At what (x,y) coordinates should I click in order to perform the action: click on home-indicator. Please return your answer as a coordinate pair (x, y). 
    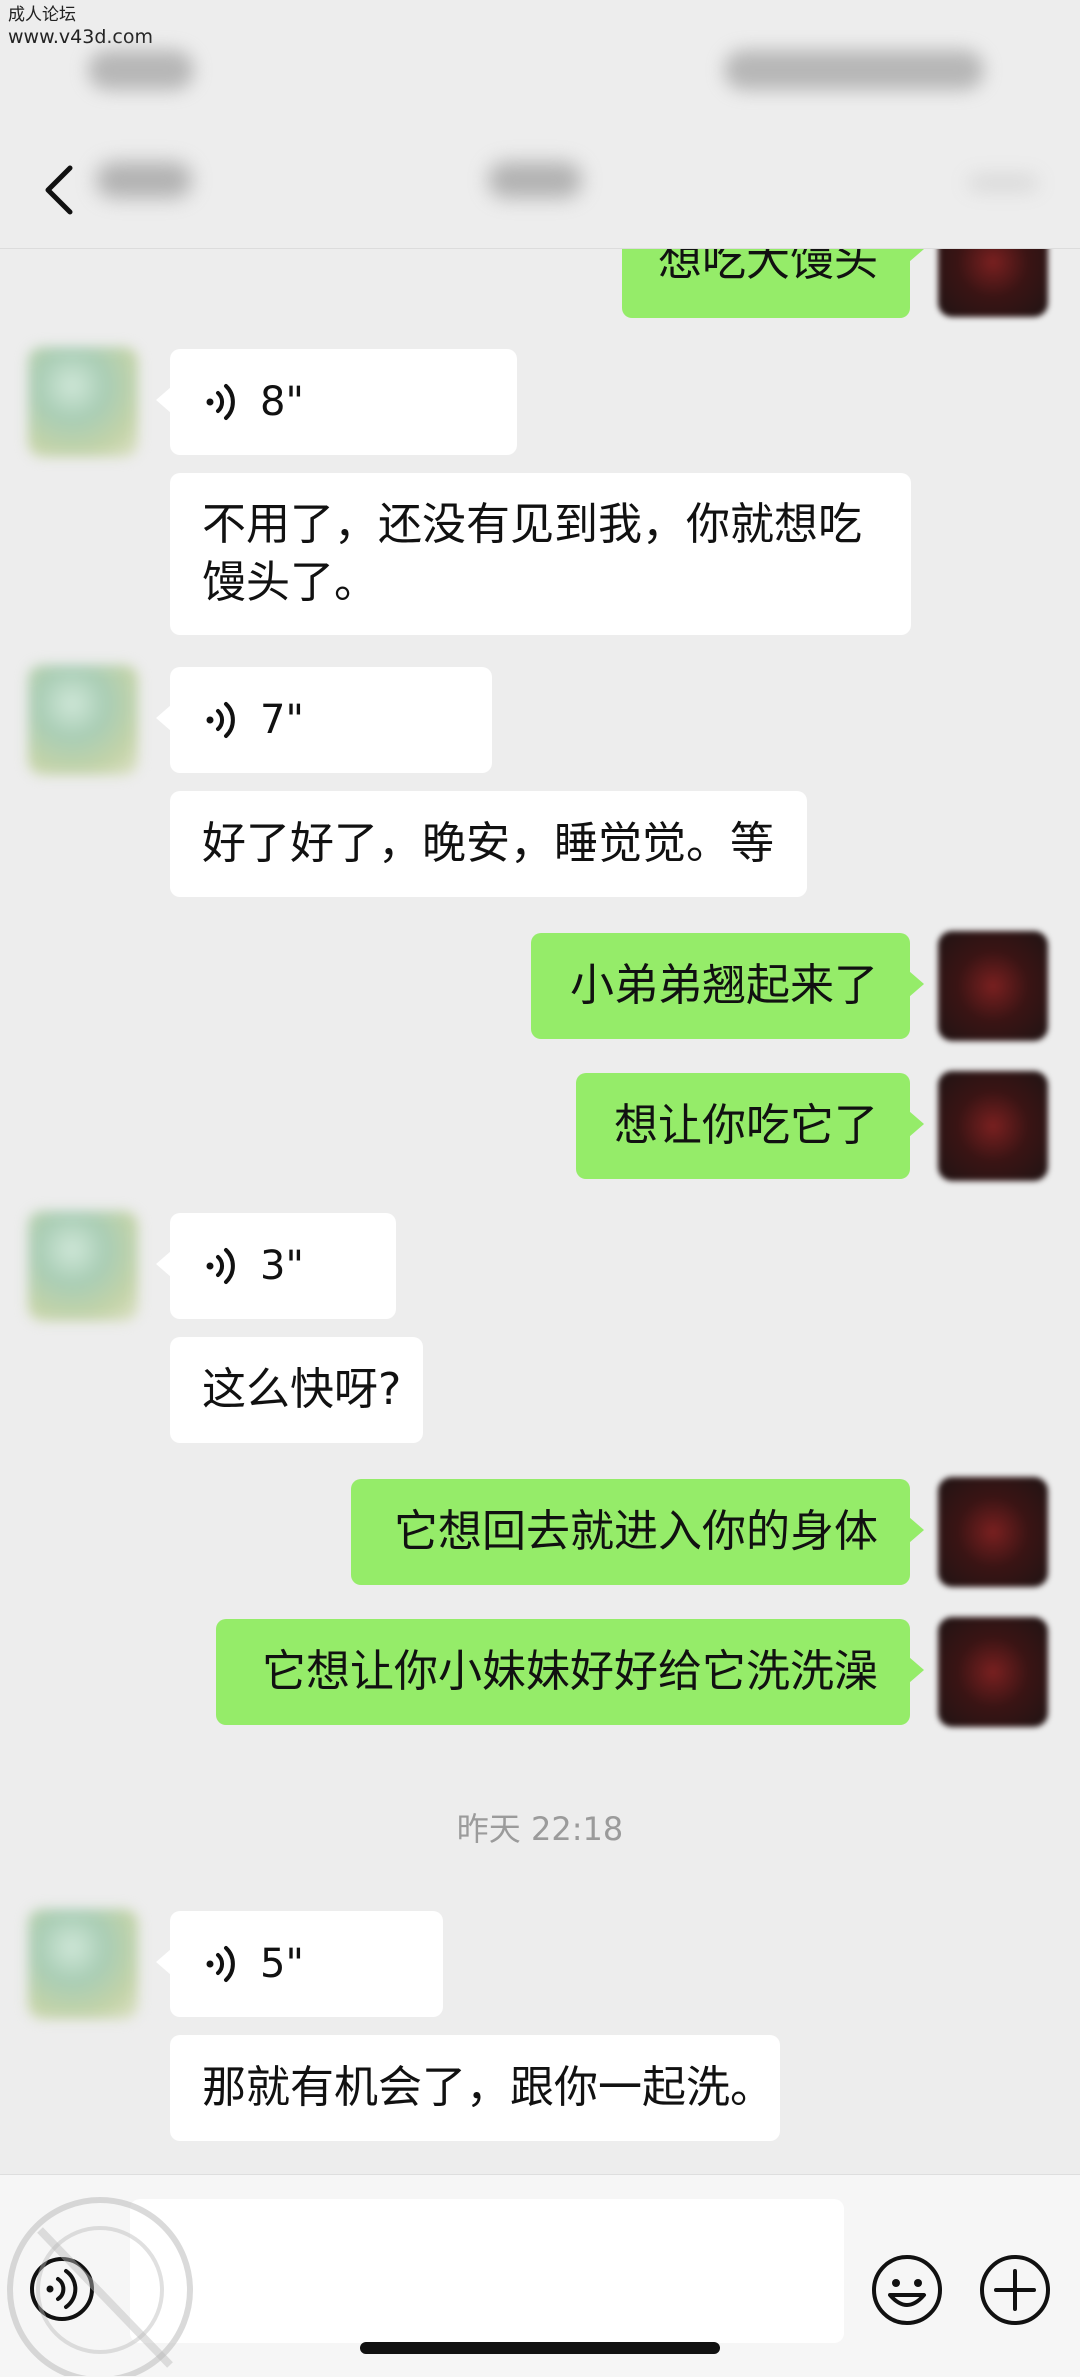
    Looking at the image, I should click on (540, 2348).